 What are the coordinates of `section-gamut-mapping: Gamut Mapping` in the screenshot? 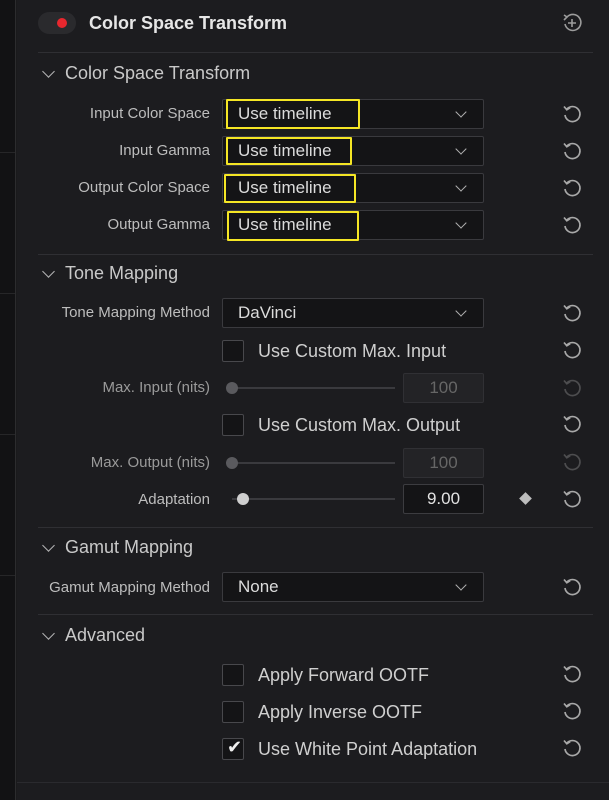 It's located at (118, 547).